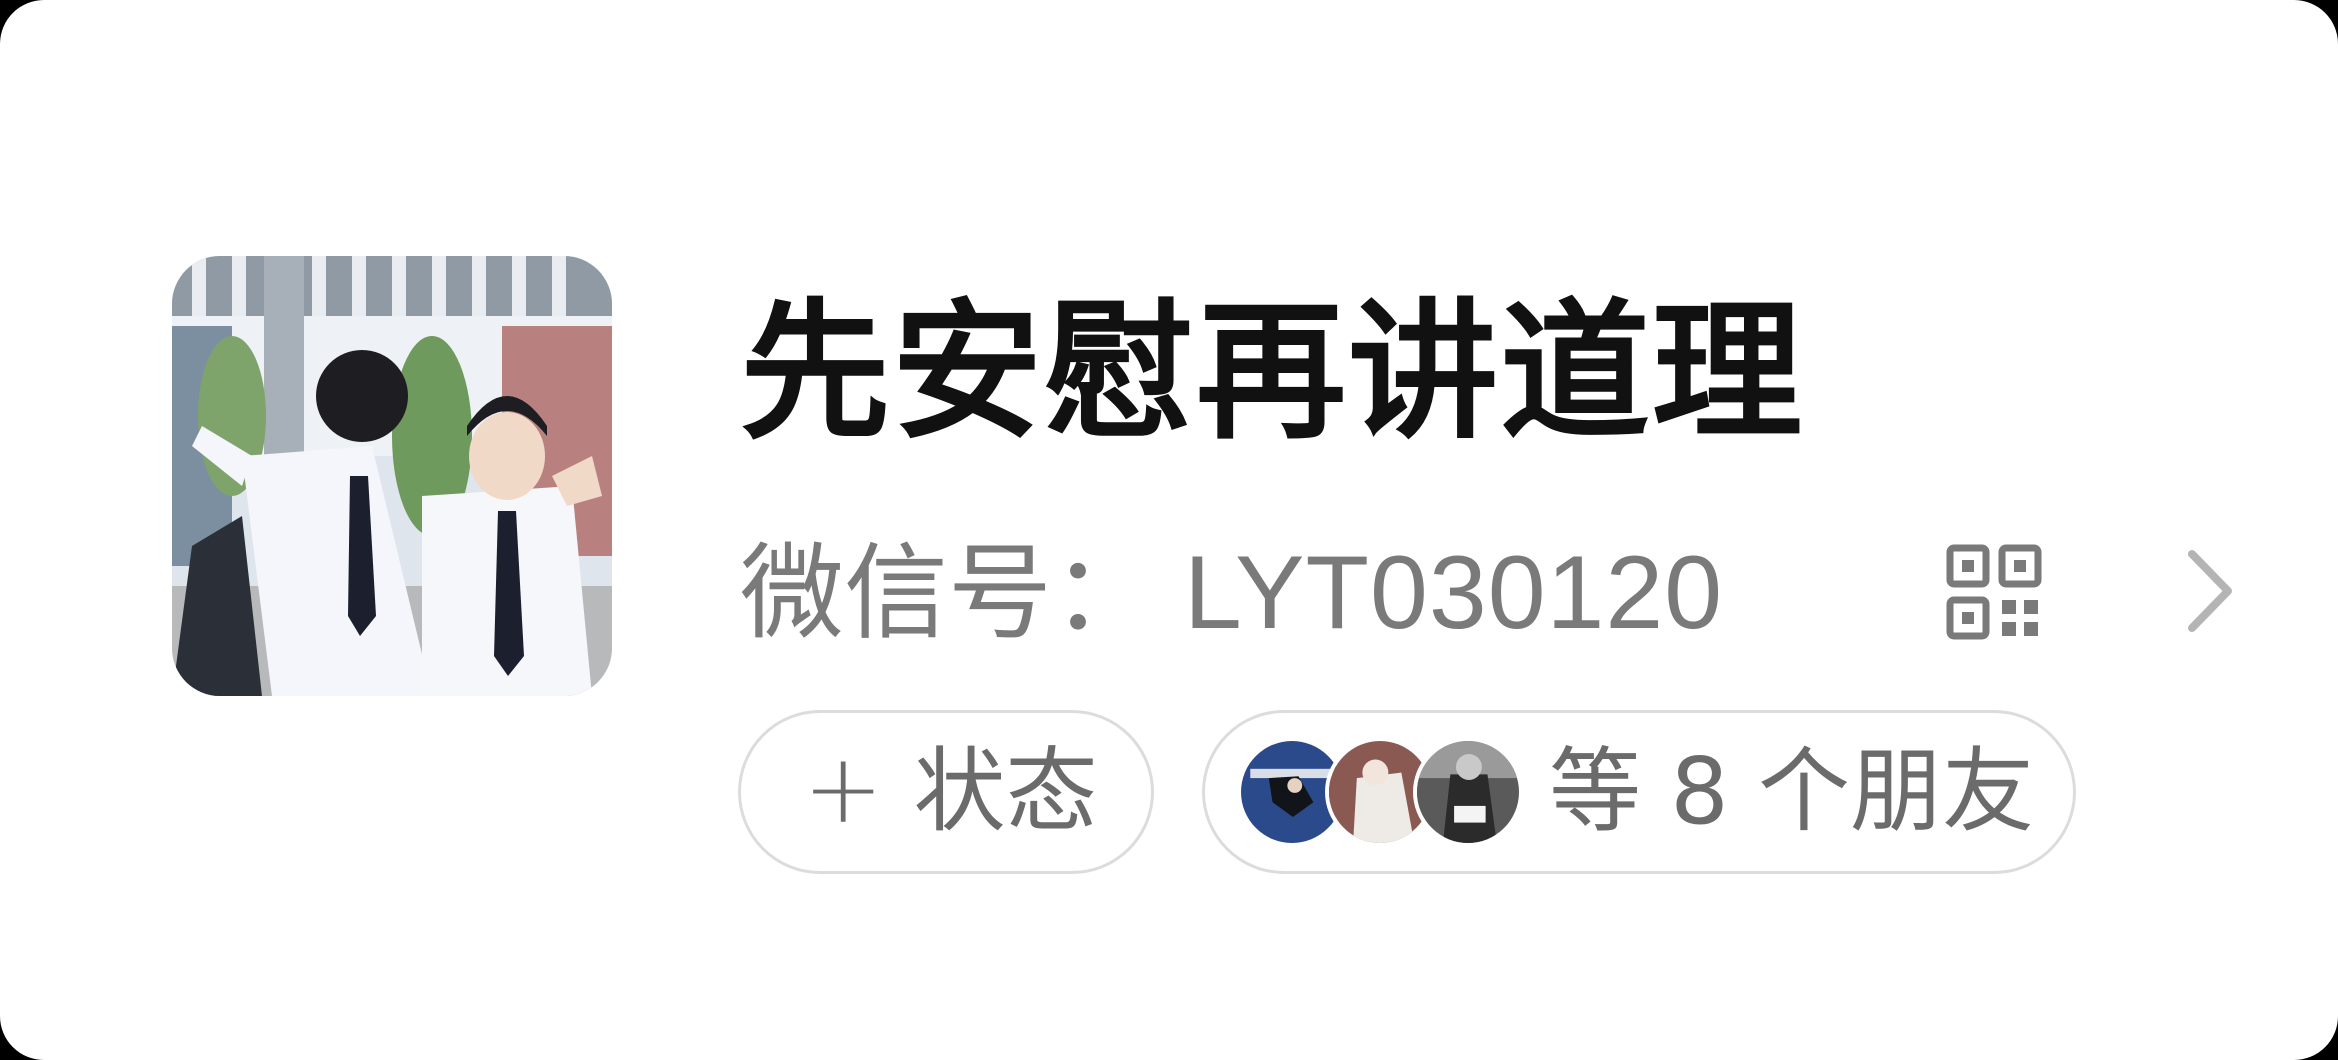  I want to click on avatar-photo, so click(392, 476).